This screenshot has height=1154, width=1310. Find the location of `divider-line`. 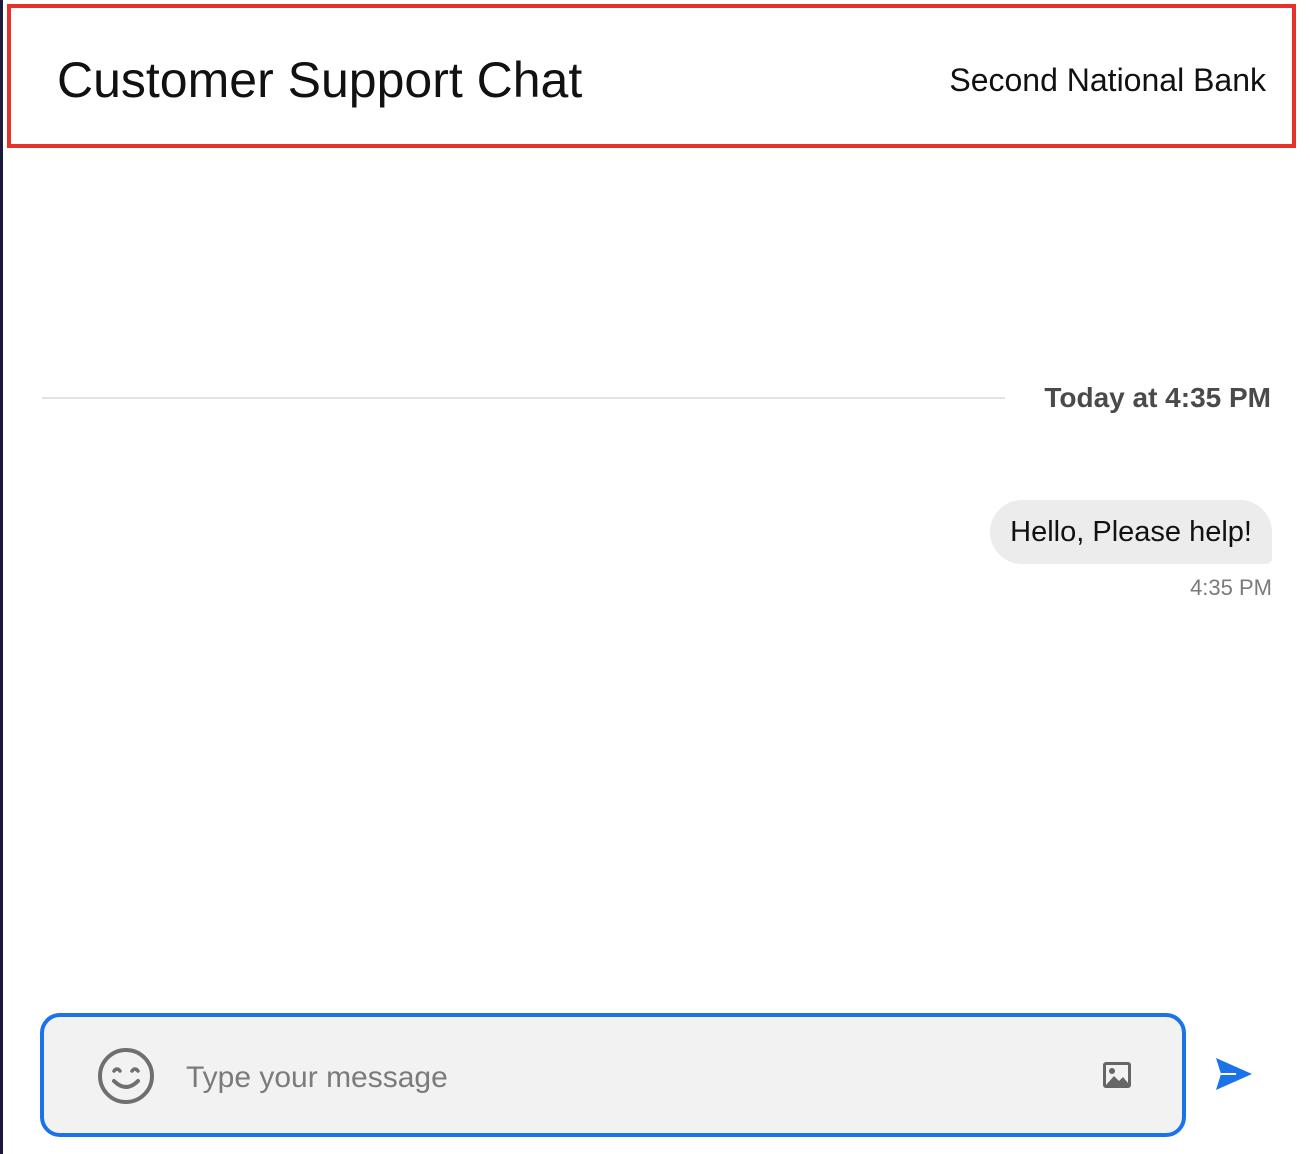

divider-line is located at coordinates (523, 398).